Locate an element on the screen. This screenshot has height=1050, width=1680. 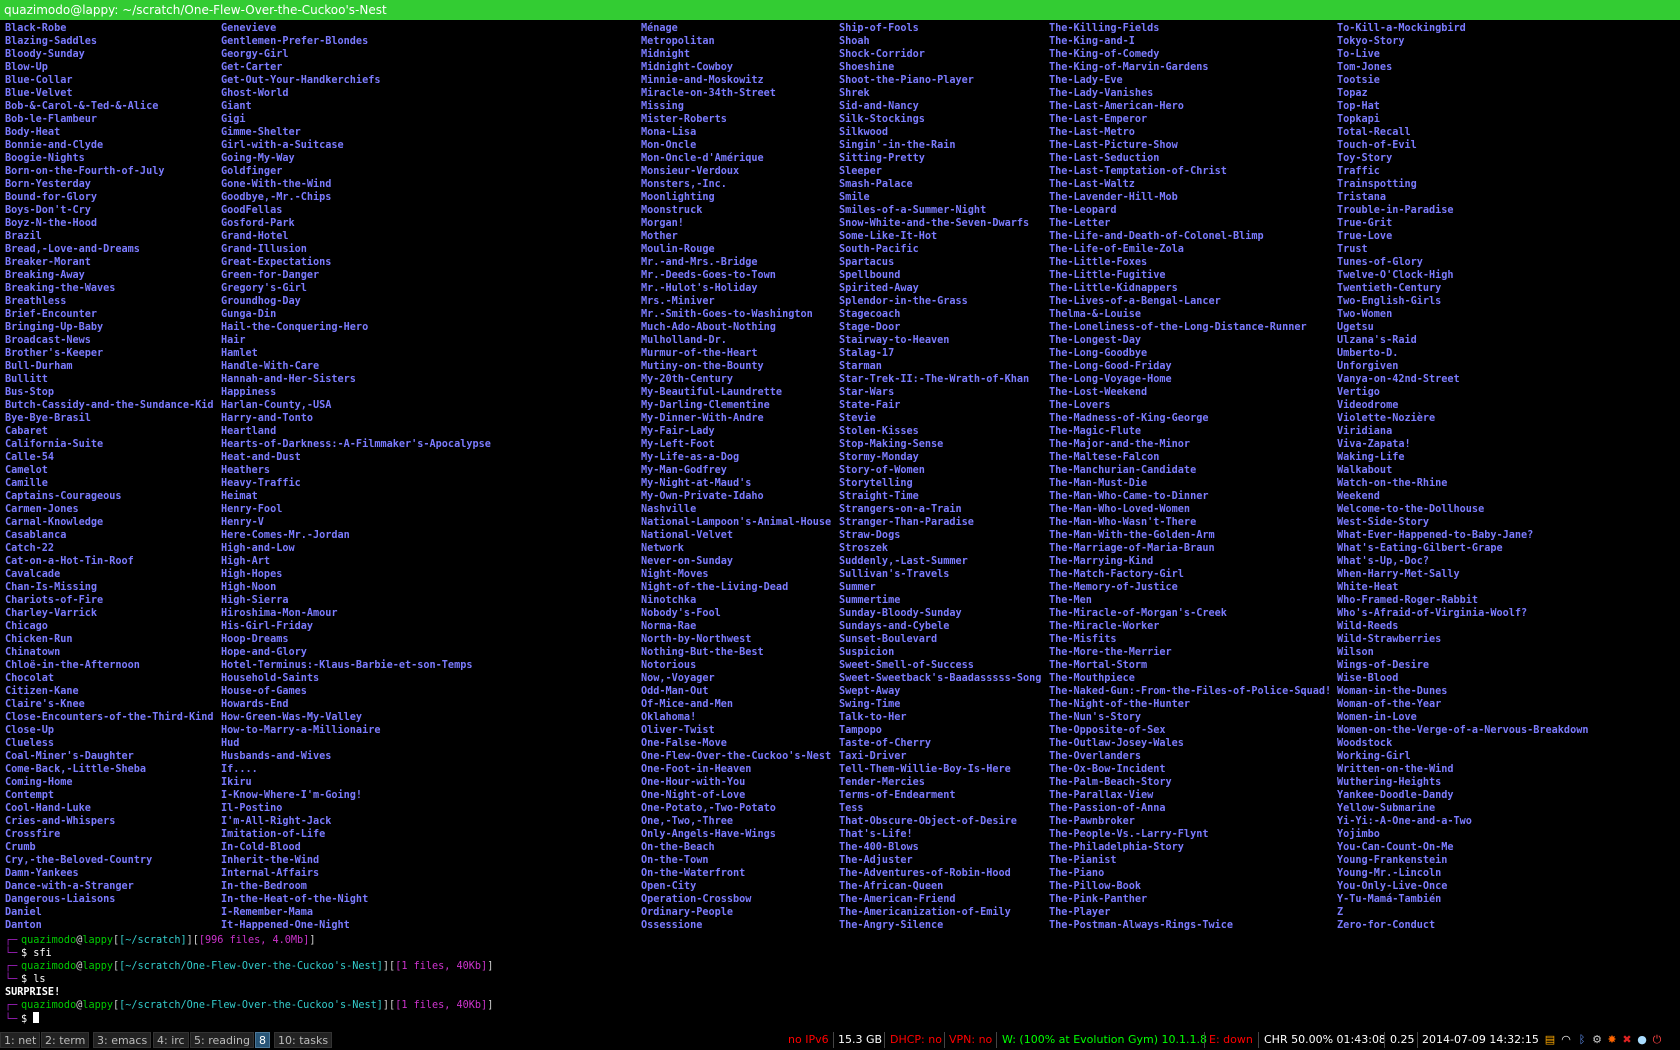
prompt-symbol: $ is located at coordinates (27, 1019).